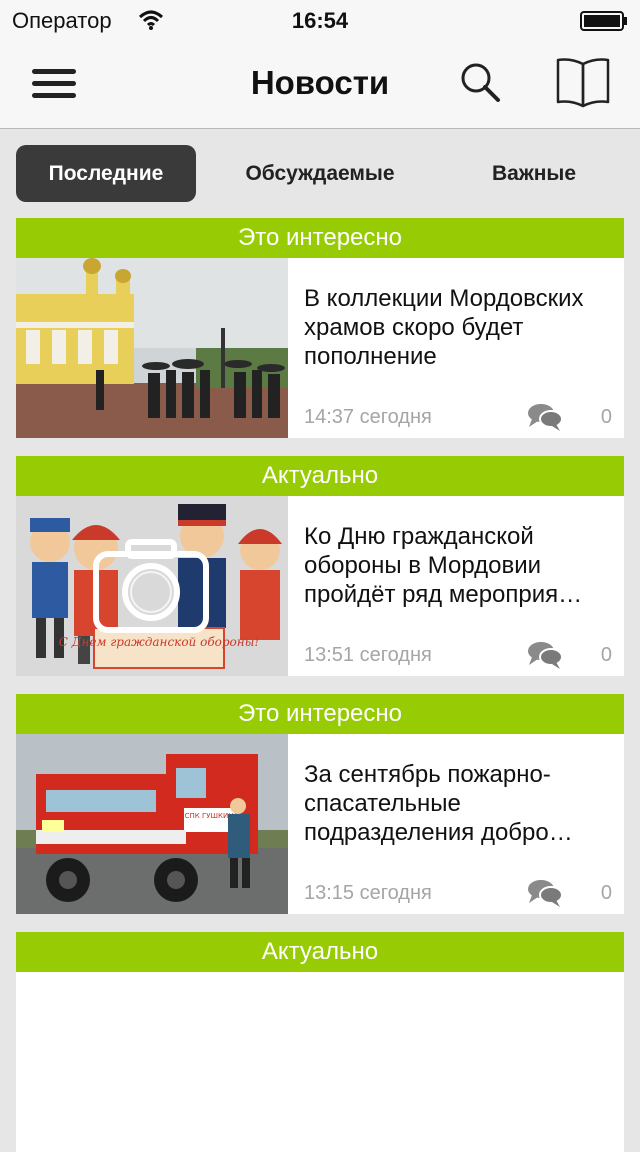  I want to click on clock: 16:54, so click(320, 20).